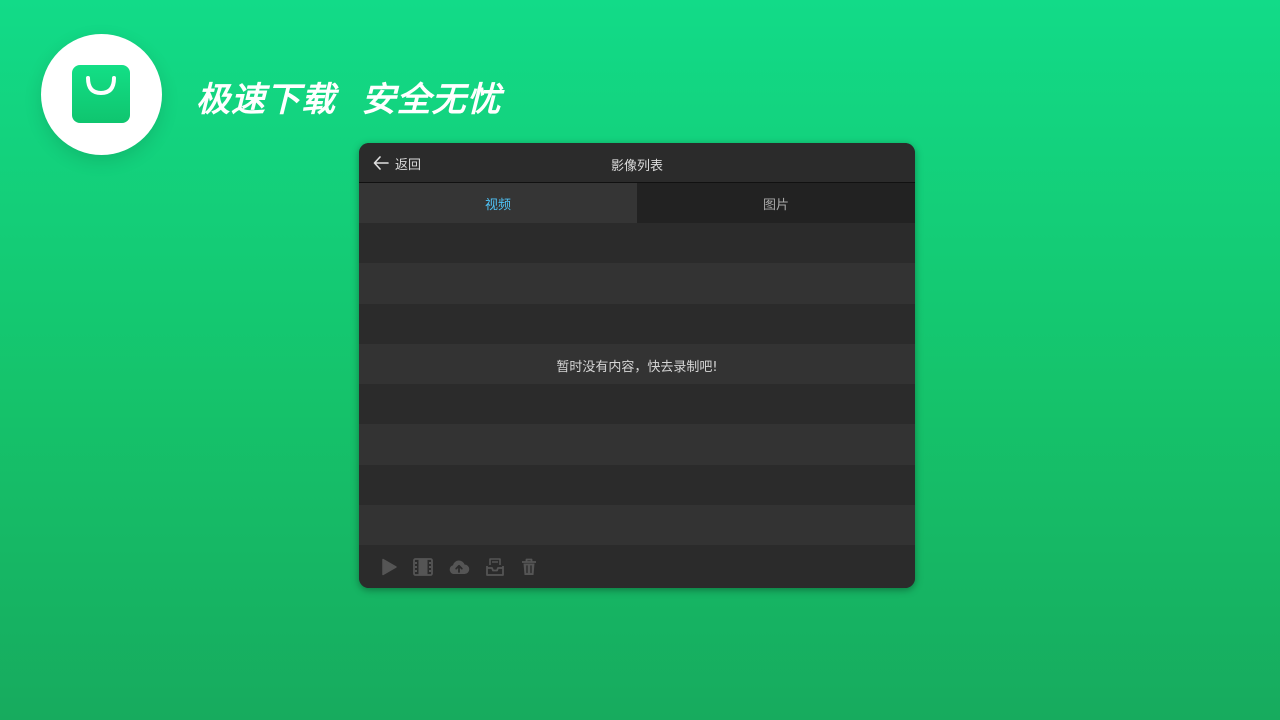 Image resolution: width=1280 pixels, height=720 pixels. What do you see at coordinates (495, 567) in the screenshot?
I see `inbox-save-icon` at bounding box center [495, 567].